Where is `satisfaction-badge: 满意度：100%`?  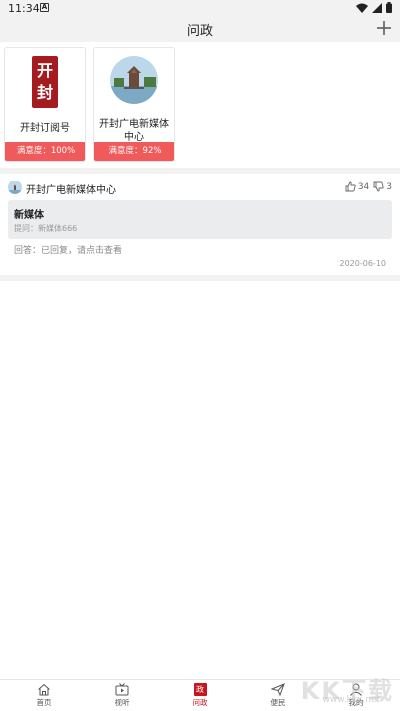
satisfaction-badge: 满意度：100% is located at coordinates (45, 151).